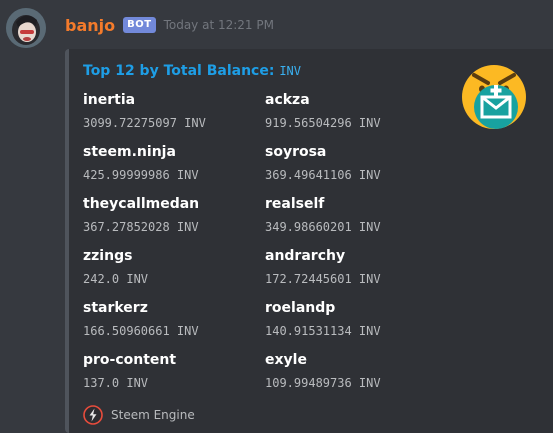 This screenshot has height=433, width=553. What do you see at coordinates (141, 227) in the screenshot?
I see `field-value: 367.27852028 INV` at bounding box center [141, 227].